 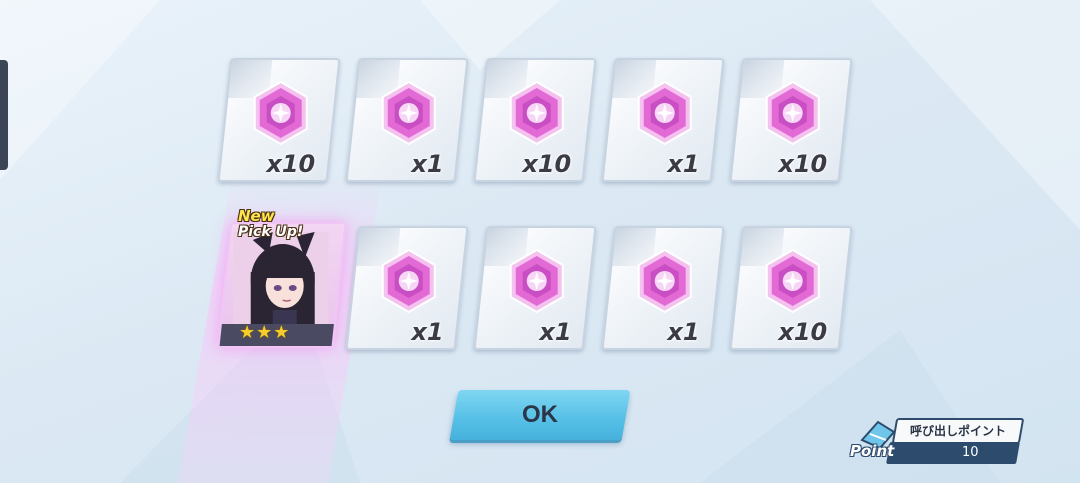 I want to click on new-pickup-badge: New Pick Up!, so click(x=270, y=224).